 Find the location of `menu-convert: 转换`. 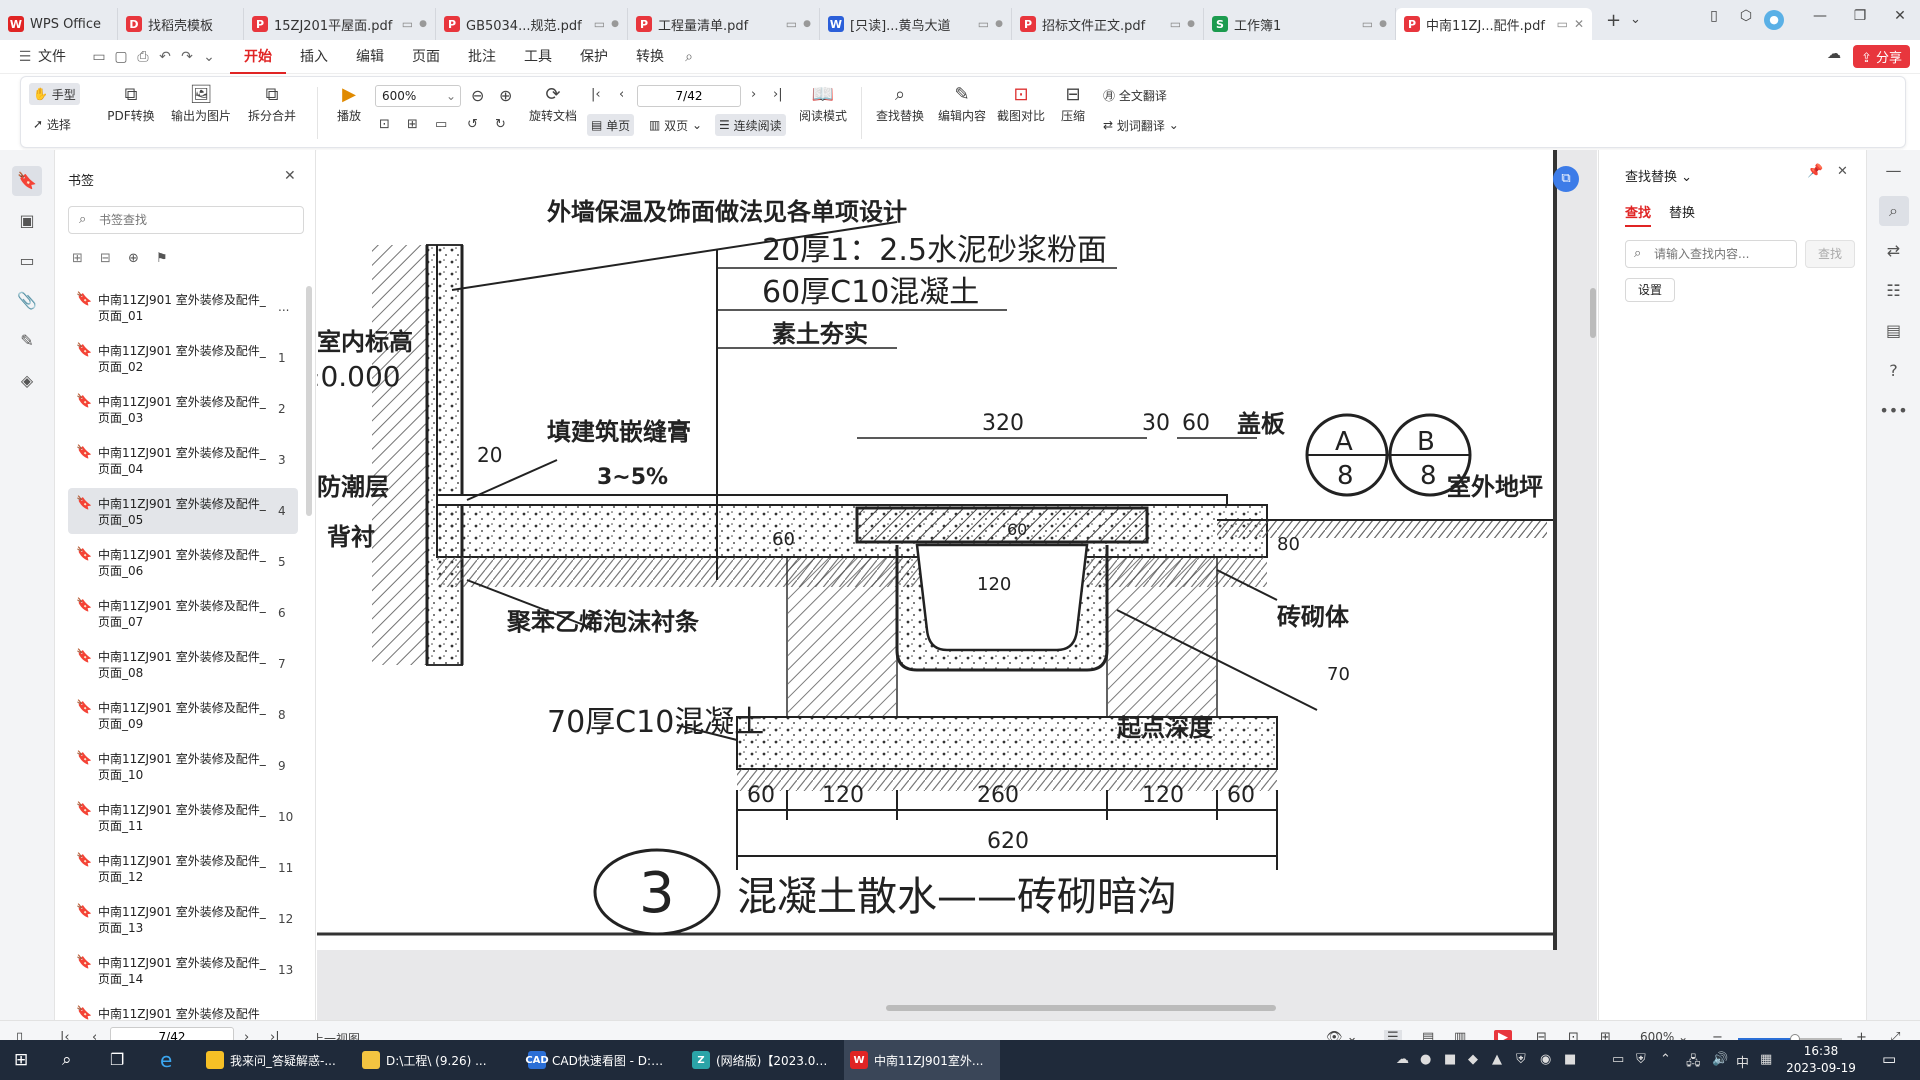

menu-convert: 转换 is located at coordinates (650, 57).